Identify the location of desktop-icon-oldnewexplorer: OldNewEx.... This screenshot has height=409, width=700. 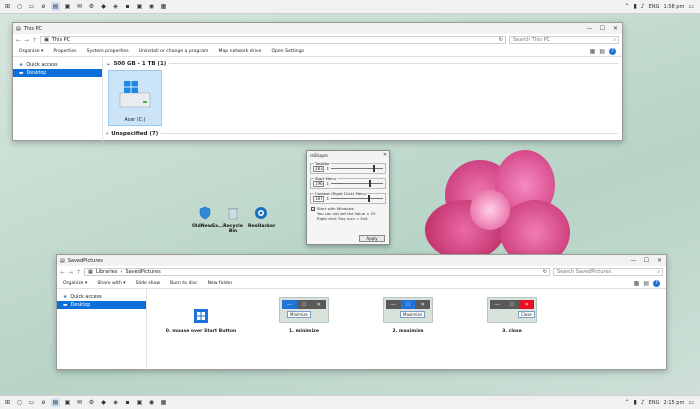
(207, 217).